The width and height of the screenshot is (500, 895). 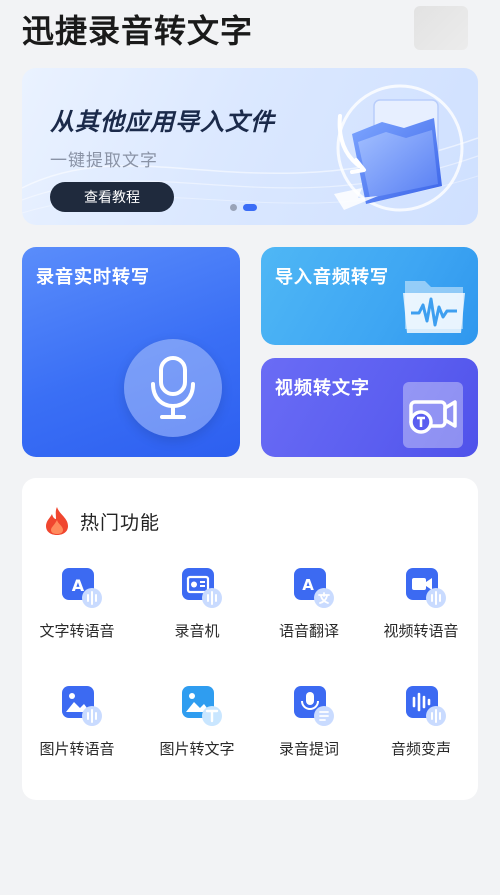 What do you see at coordinates (426, 588) in the screenshot?
I see `video-to-audio-icon` at bounding box center [426, 588].